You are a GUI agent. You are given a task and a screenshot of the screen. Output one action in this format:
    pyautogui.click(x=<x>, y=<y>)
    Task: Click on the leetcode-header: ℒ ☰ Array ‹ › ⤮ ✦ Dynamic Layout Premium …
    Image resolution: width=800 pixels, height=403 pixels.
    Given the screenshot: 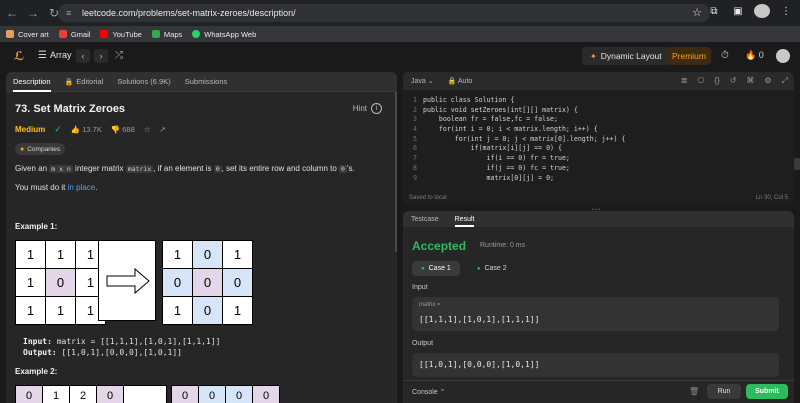 What is the action you would take?
    pyautogui.click(x=400, y=56)
    